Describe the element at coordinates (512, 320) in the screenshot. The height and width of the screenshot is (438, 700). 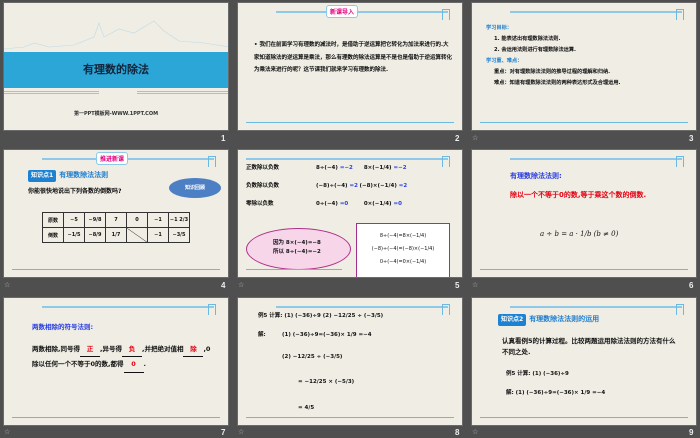
I see `knowledge-tag: 知识点2` at that location.